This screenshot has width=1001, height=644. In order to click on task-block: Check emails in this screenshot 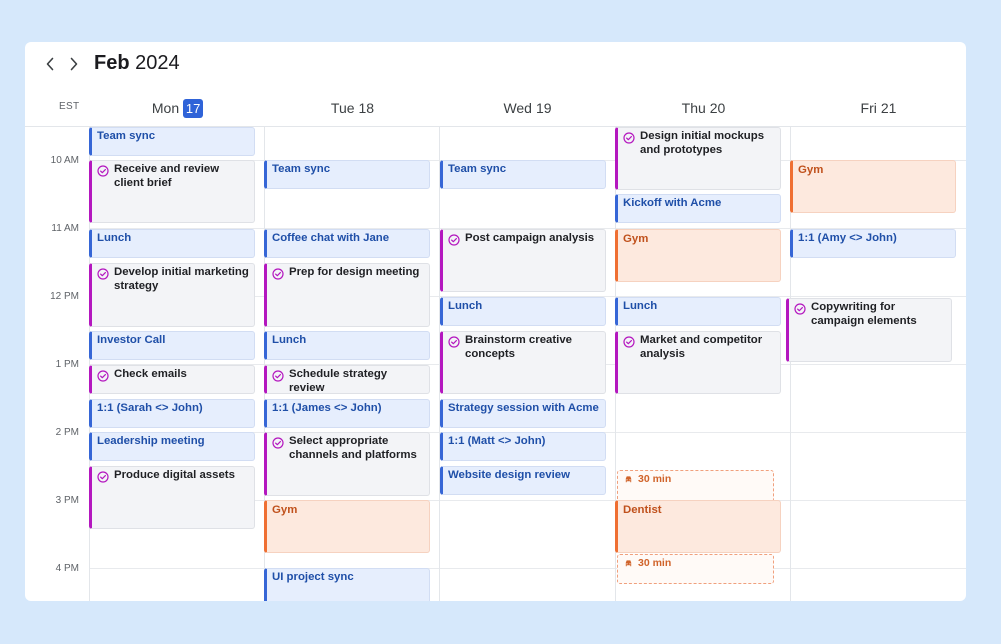, I will do `click(172, 379)`.